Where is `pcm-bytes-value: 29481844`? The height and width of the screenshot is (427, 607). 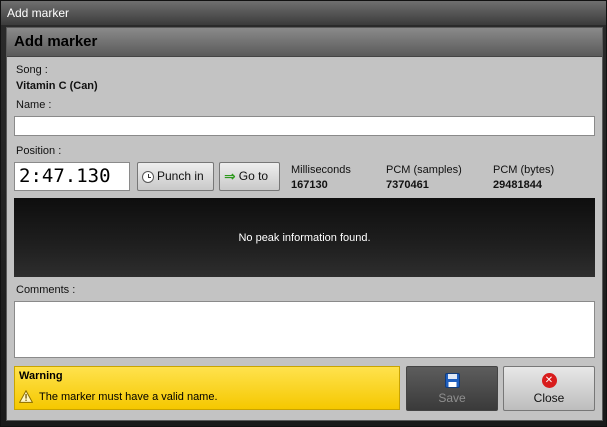
pcm-bytes-value: 29481844 is located at coordinates (517, 185).